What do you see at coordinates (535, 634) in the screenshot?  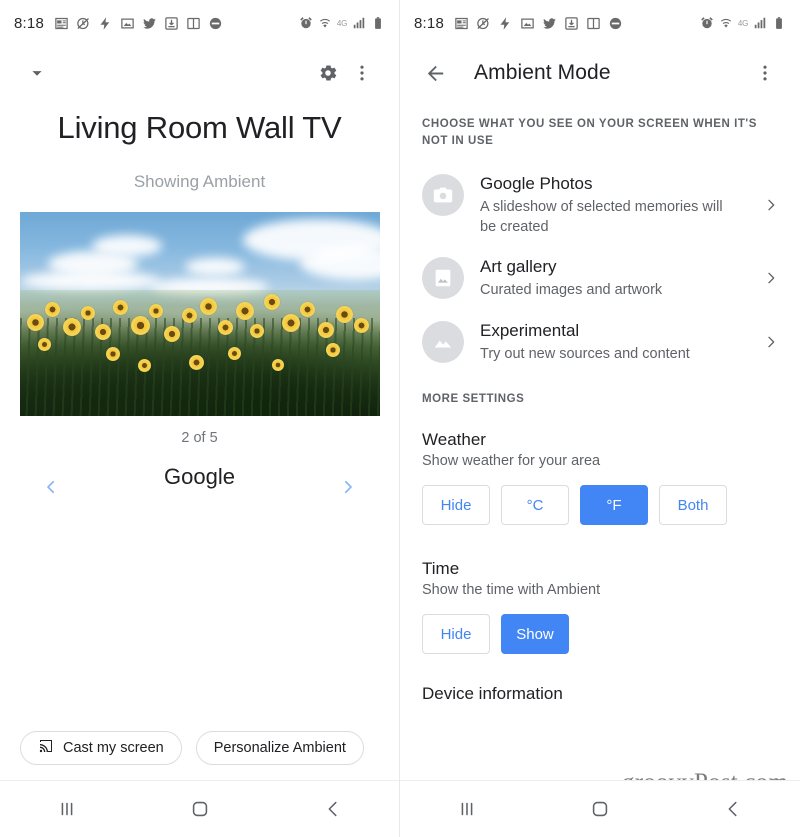 I see `time-show-button: Show` at bounding box center [535, 634].